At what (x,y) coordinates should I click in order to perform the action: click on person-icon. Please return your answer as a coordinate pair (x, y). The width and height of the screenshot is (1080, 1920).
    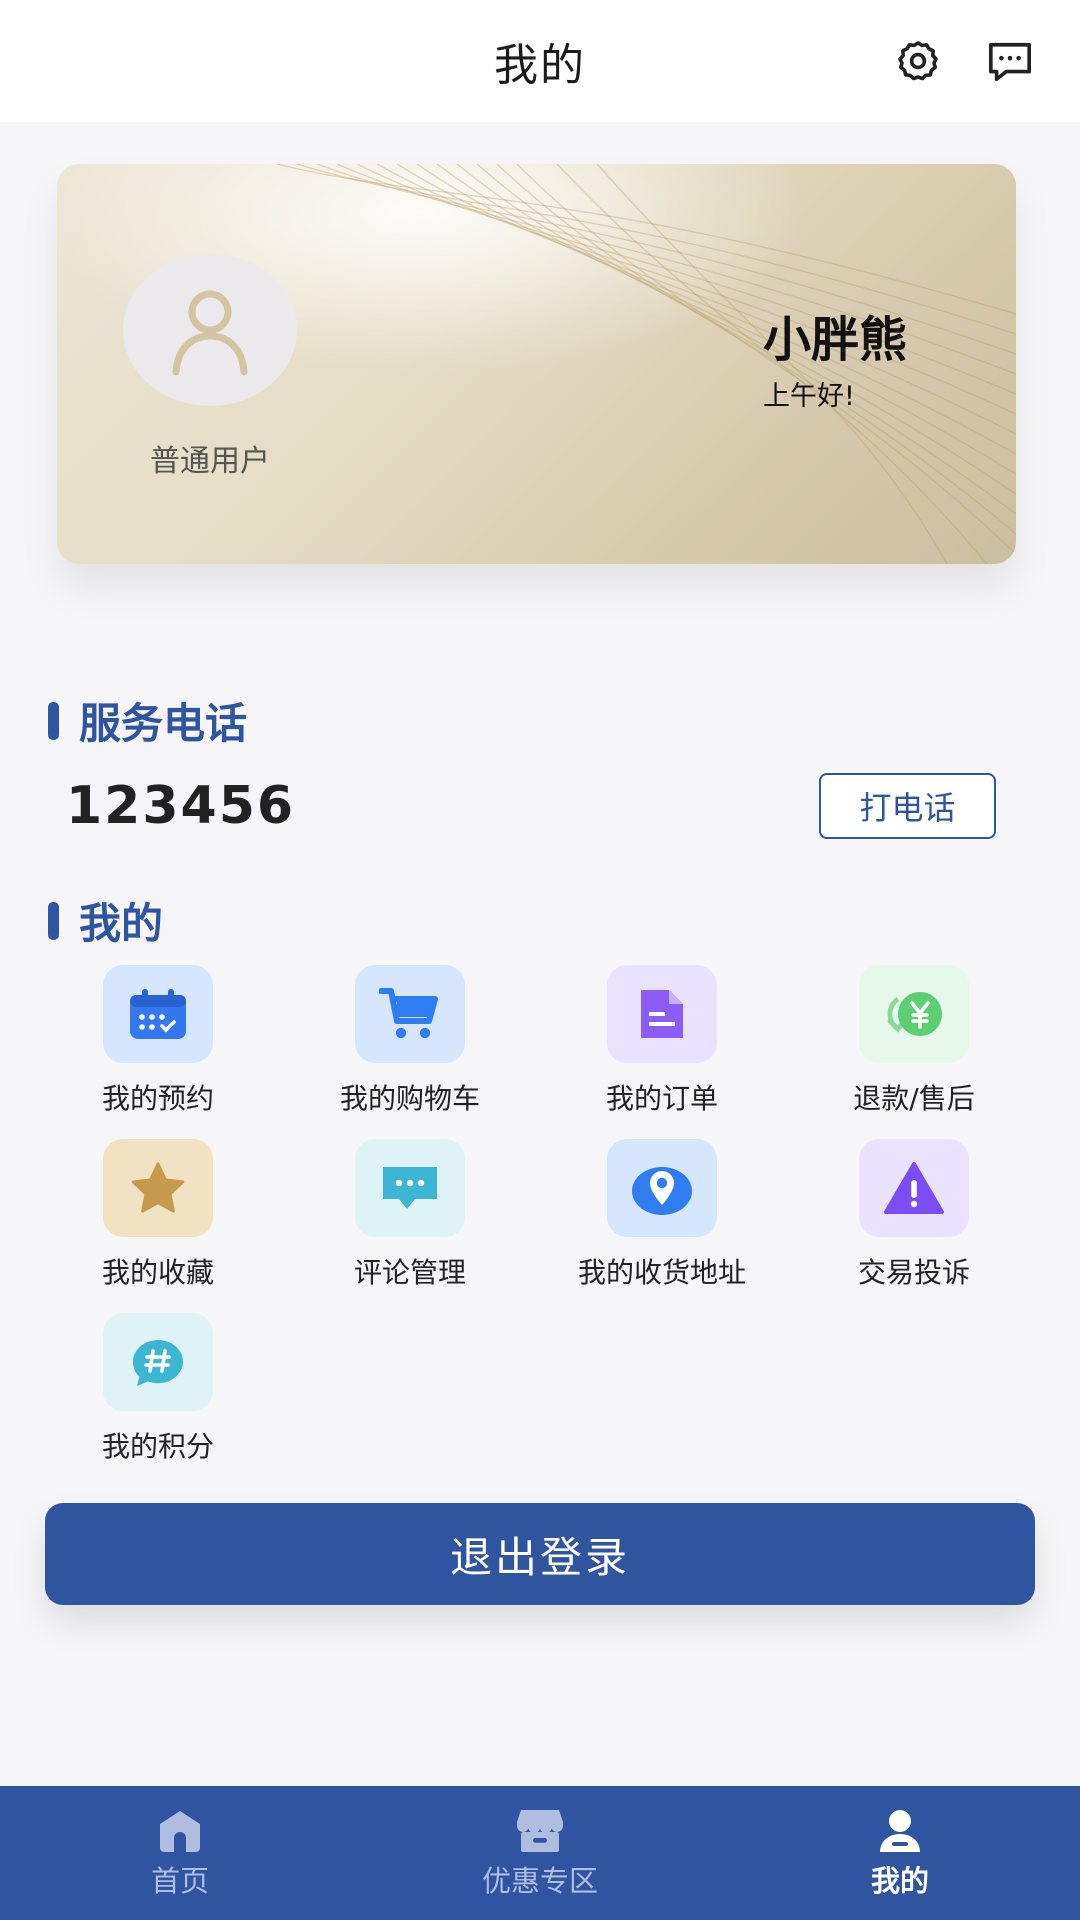
    Looking at the image, I should click on (900, 1831).